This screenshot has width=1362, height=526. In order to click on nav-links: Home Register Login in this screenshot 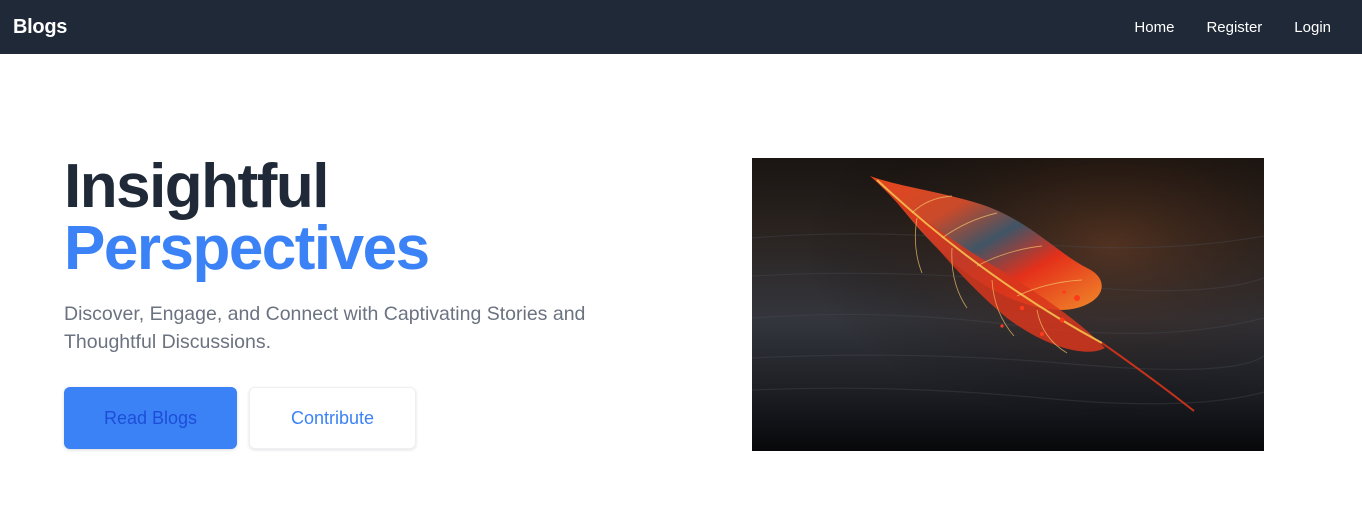, I will do `click(1232, 27)`.